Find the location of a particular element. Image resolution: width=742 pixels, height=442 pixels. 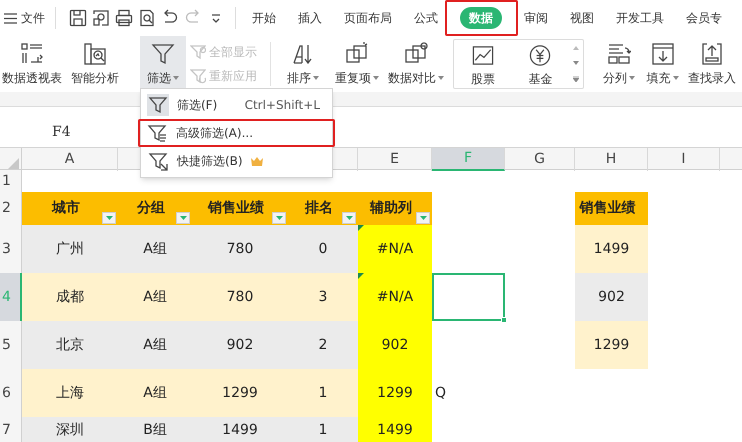

file-menu-button: 文件 is located at coordinates (24, 18).